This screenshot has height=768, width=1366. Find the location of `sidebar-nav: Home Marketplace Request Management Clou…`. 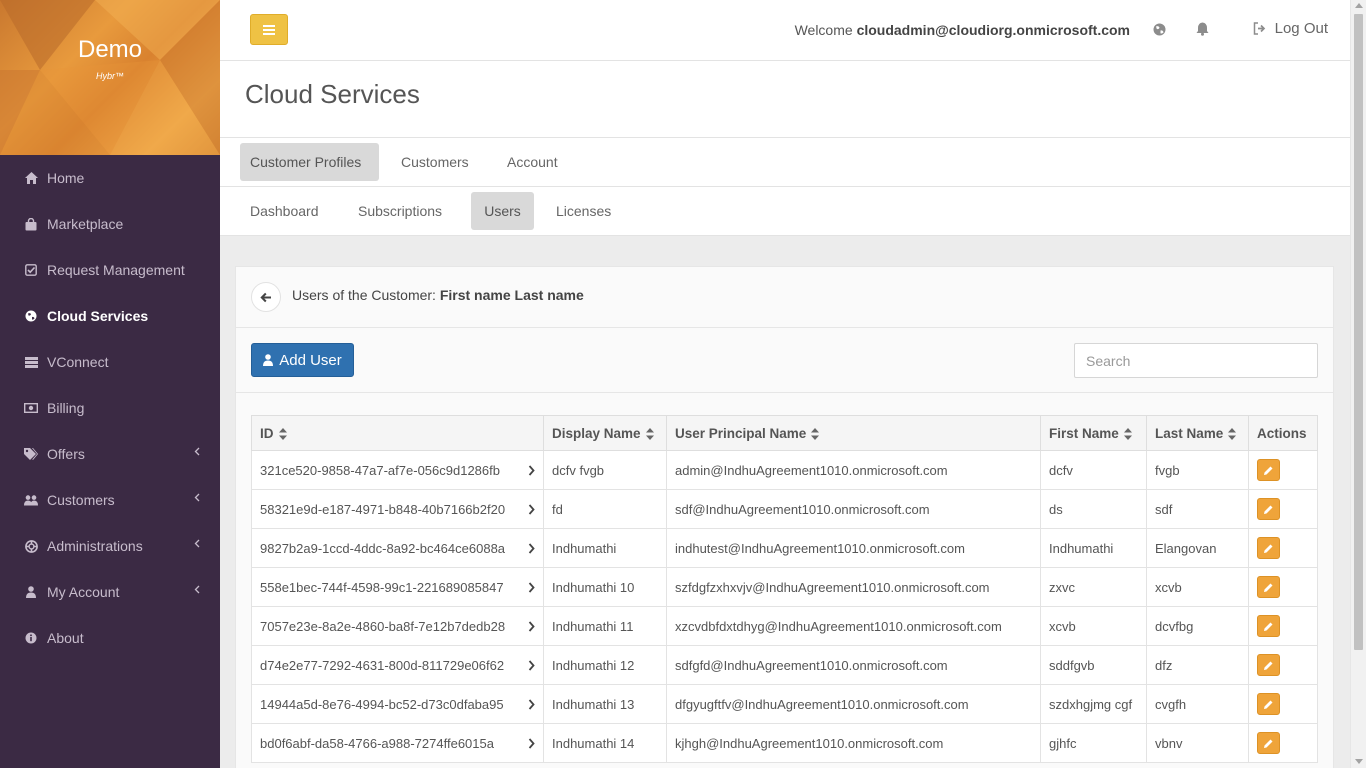

sidebar-nav: Home Marketplace Request Management Clou… is located at coordinates (110, 408).